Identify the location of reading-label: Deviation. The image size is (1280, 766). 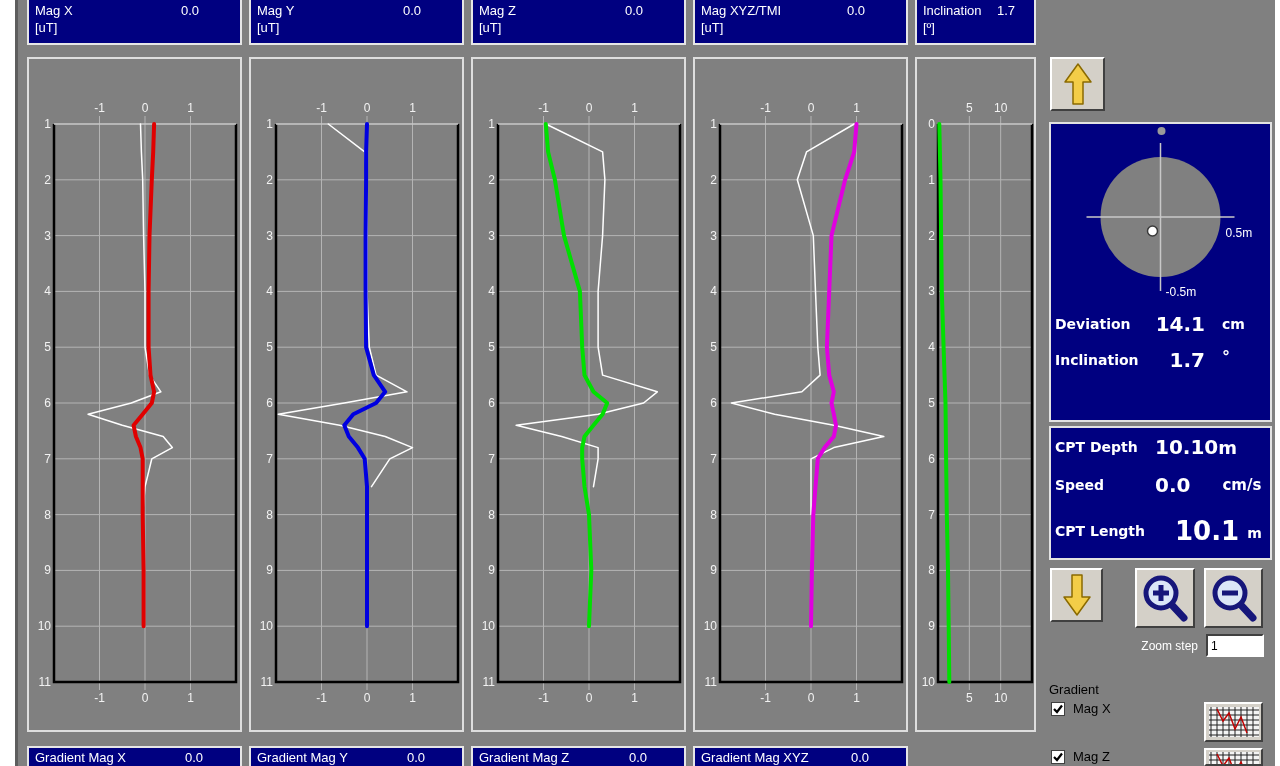
(1093, 324).